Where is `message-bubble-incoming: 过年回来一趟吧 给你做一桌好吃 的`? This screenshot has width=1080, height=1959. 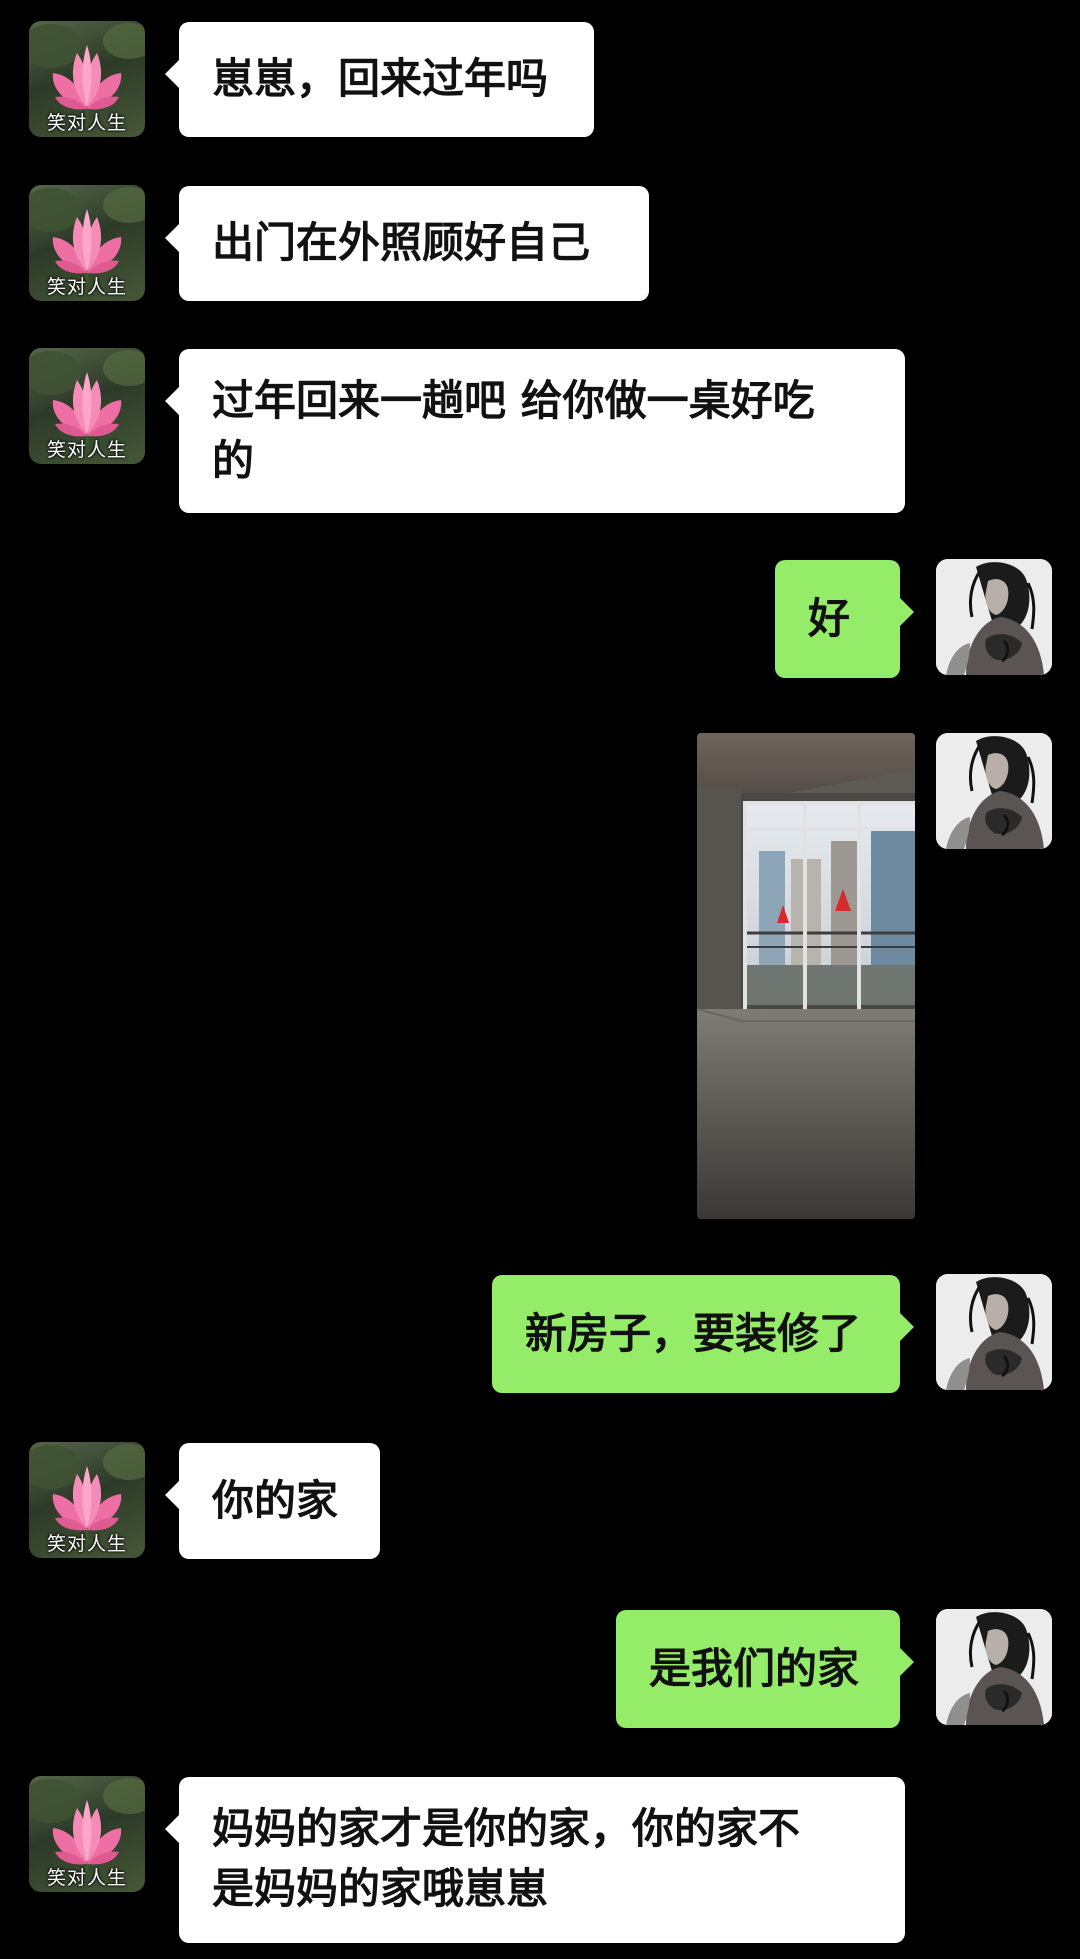
message-bubble-incoming: 过年回来一趟吧 给你做一桌好吃 的 is located at coordinates (535, 431).